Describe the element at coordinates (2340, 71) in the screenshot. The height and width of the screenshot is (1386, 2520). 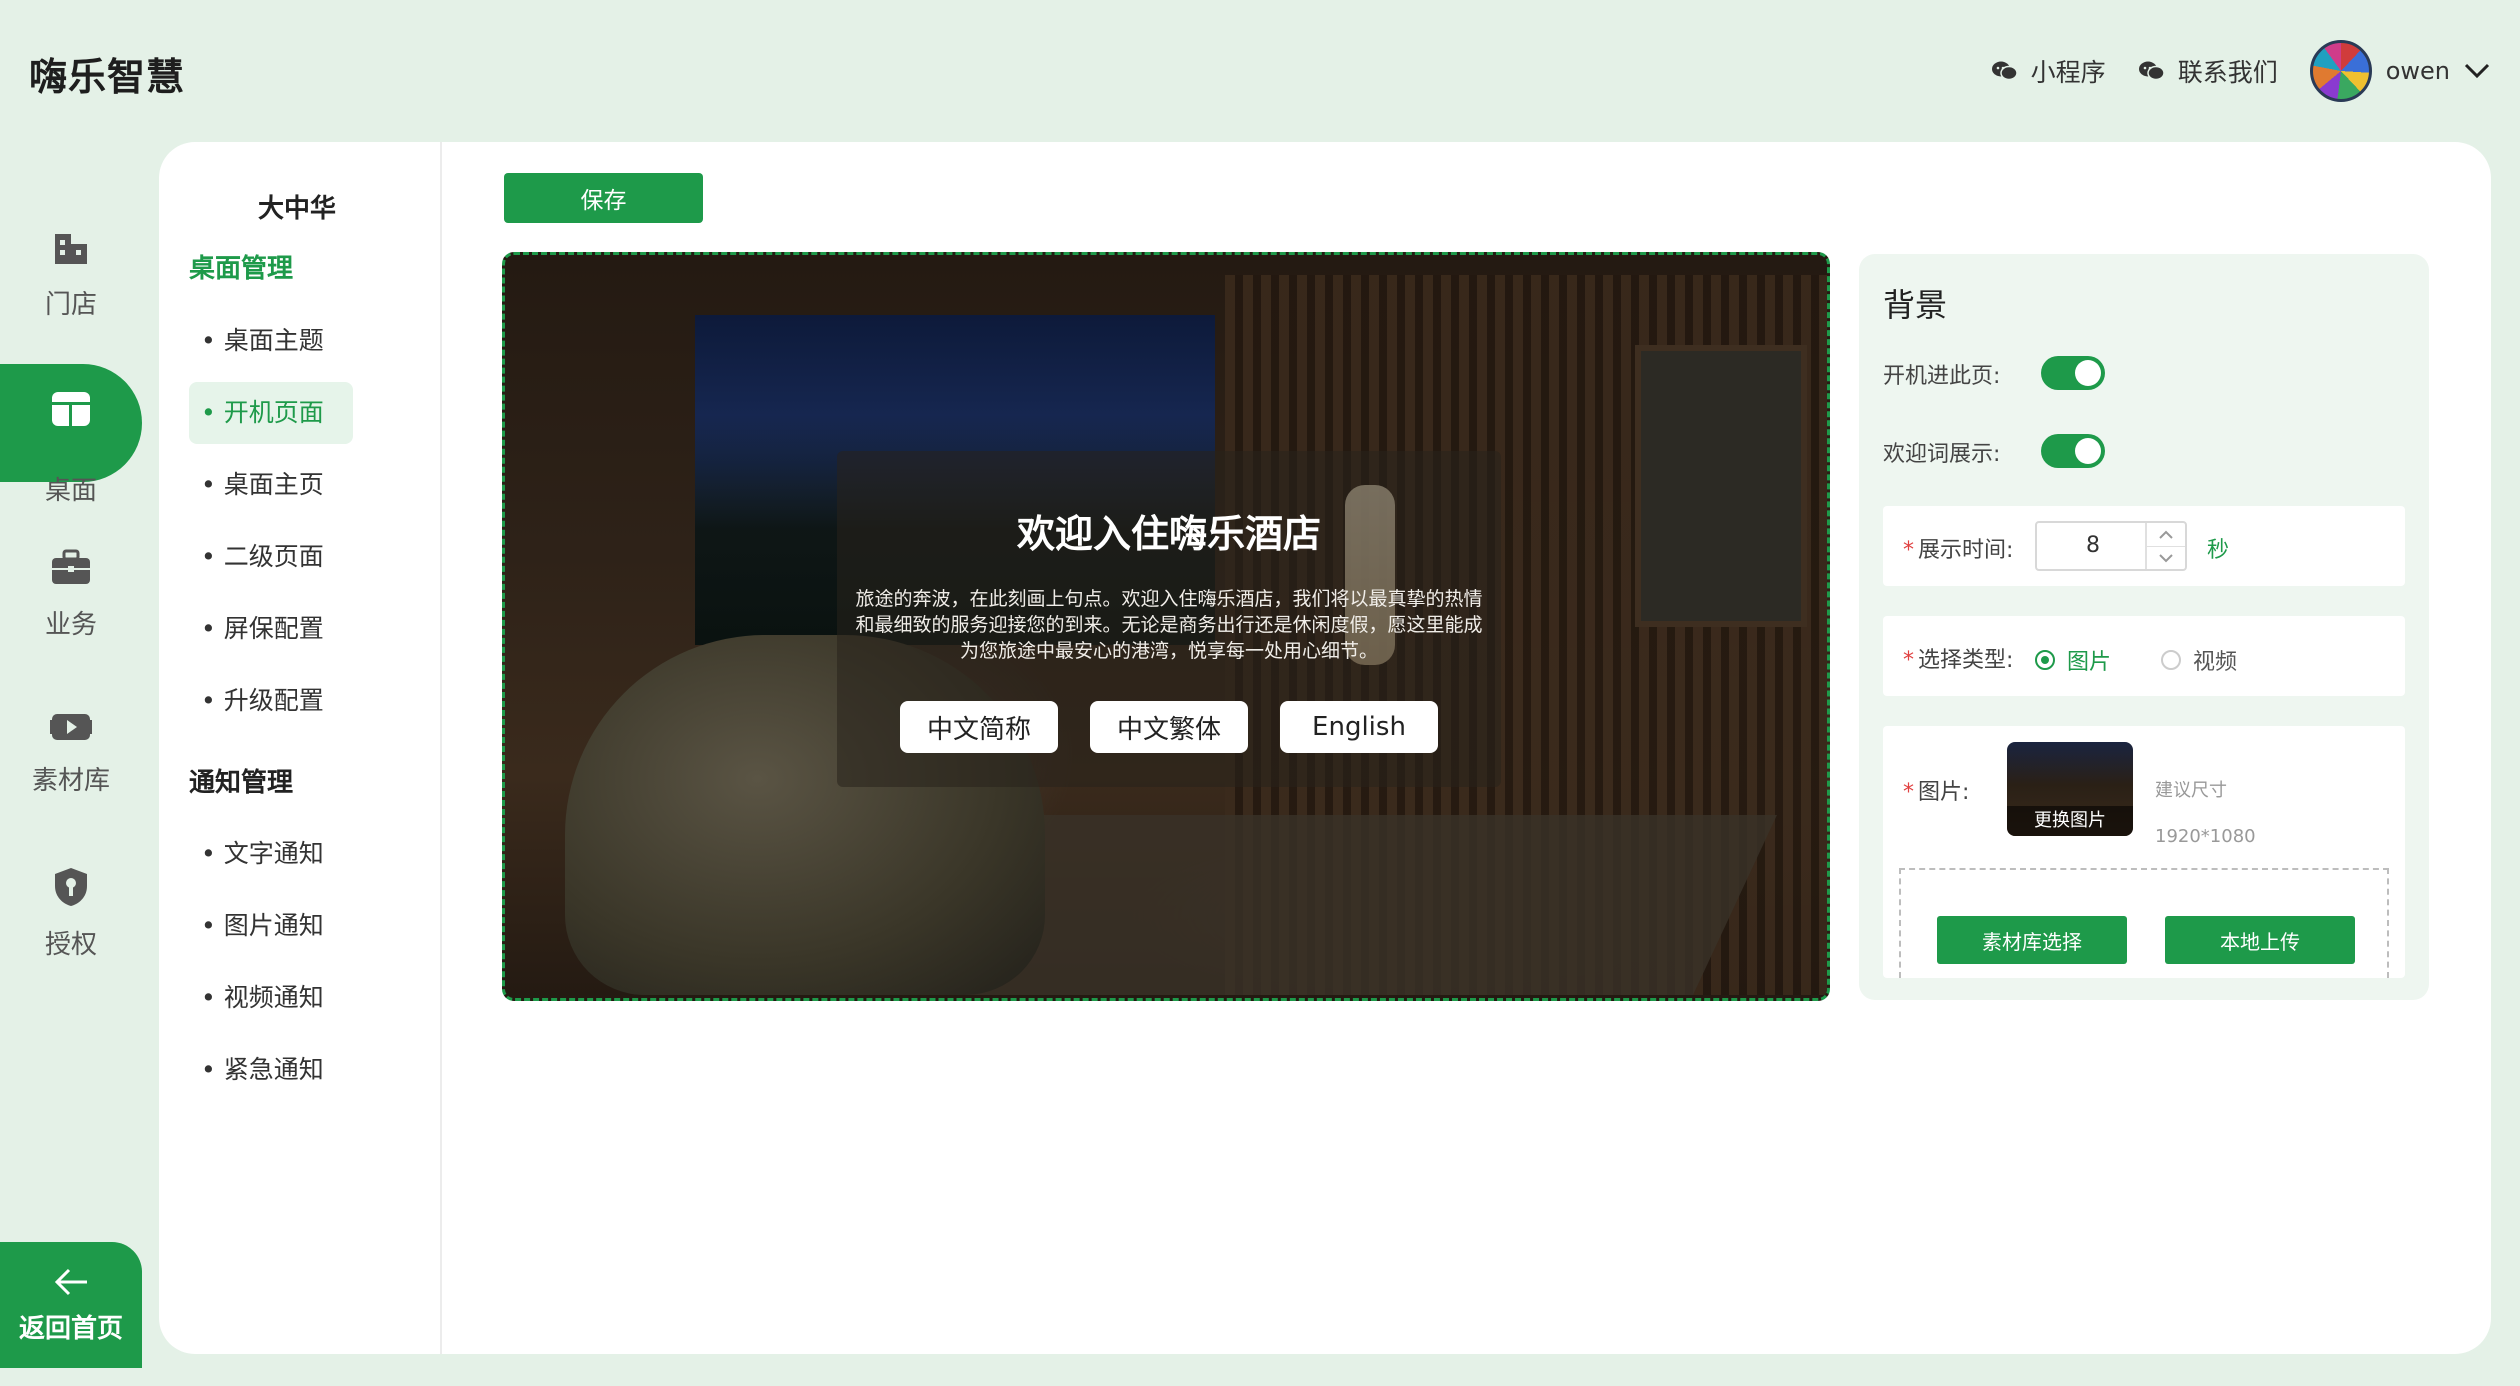
I see `avatar` at that location.